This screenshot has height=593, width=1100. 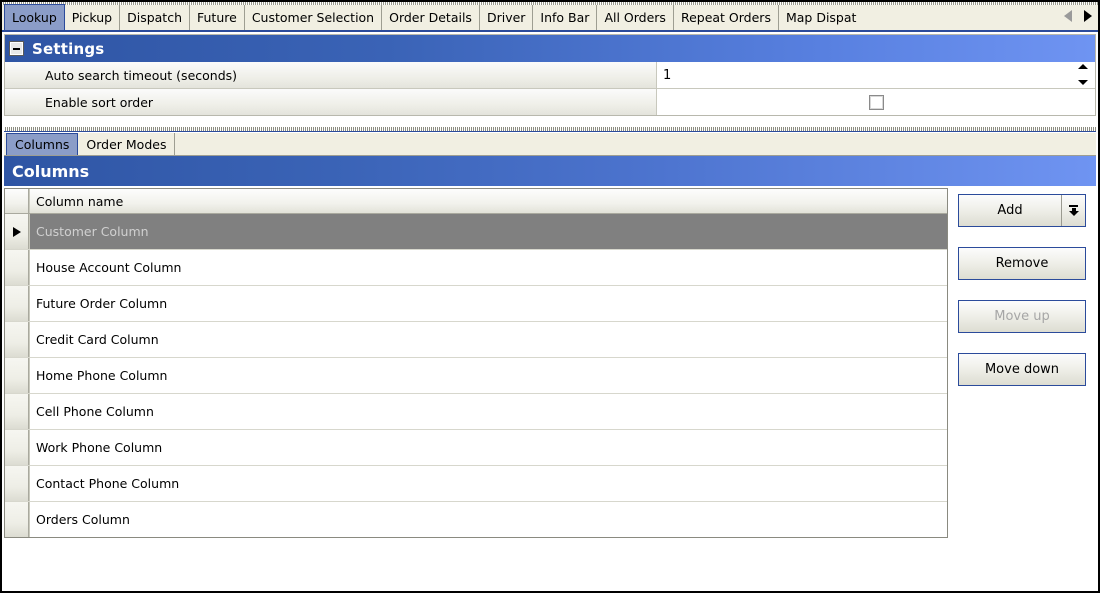 I want to click on column-name-cell: House Account Column, so click(x=488, y=267).